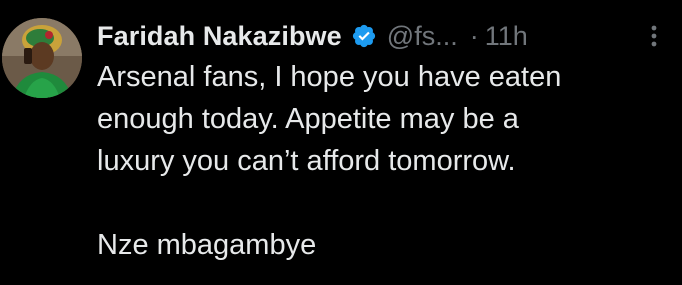  Describe the element at coordinates (308, 119) in the screenshot. I see `tweet-text-line: enough today. Appetite may be a` at that location.